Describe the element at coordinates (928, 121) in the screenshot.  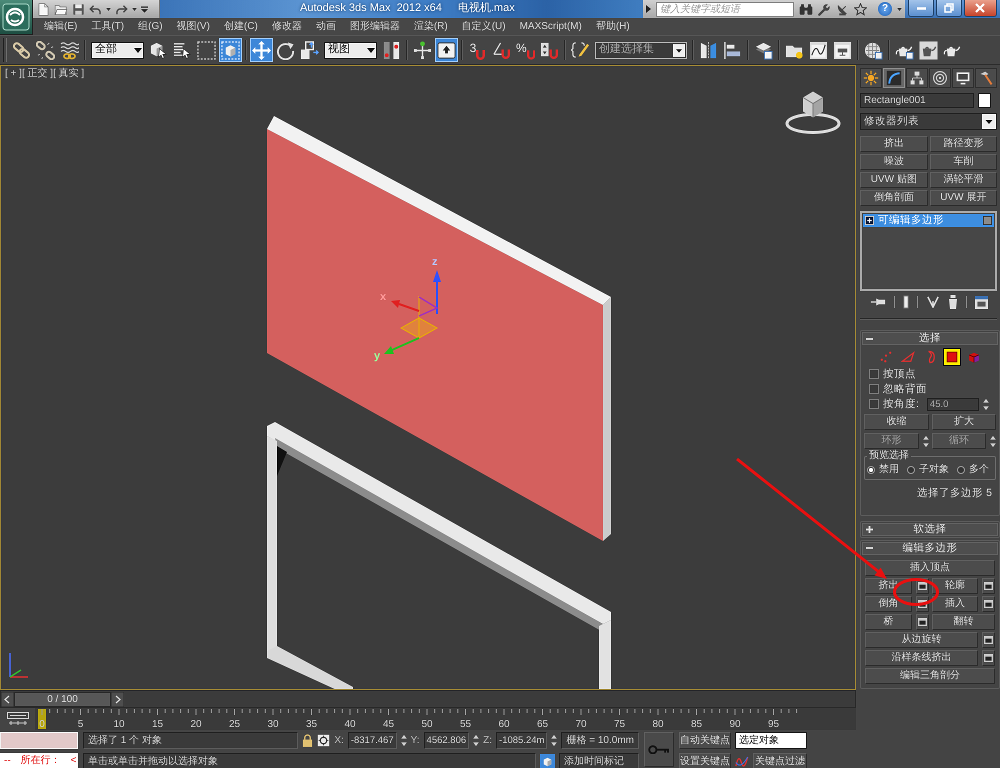
I see `modifier-list-dropdown: 修改器列表` at that location.